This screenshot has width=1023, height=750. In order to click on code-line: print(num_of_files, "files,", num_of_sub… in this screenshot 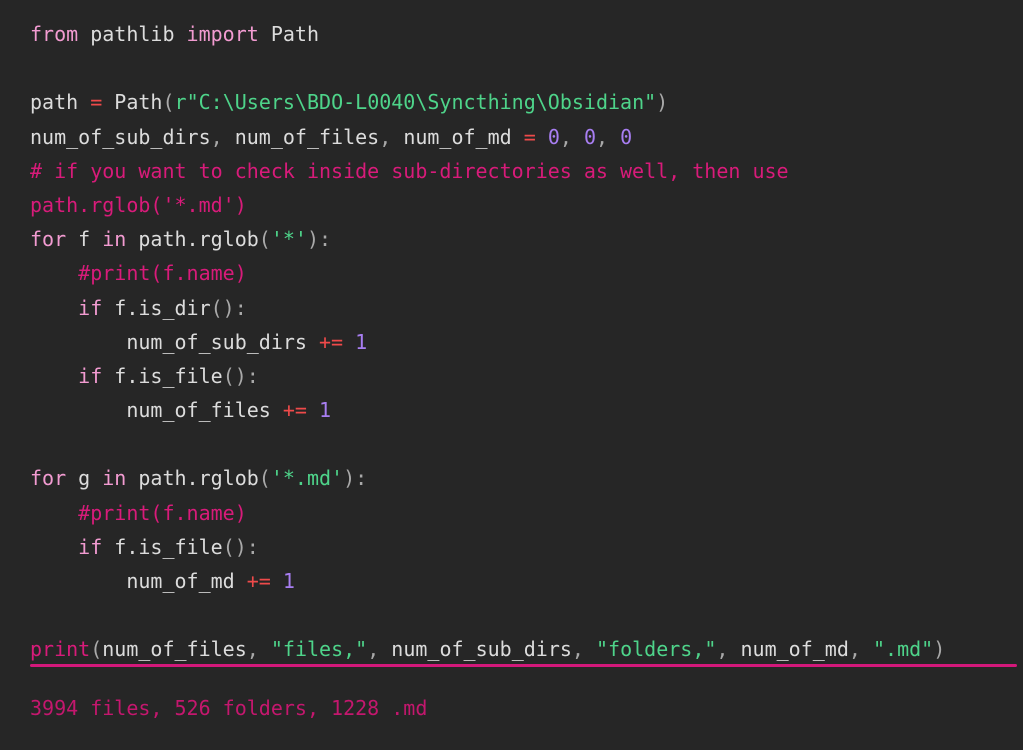, I will do `click(522, 649)`.